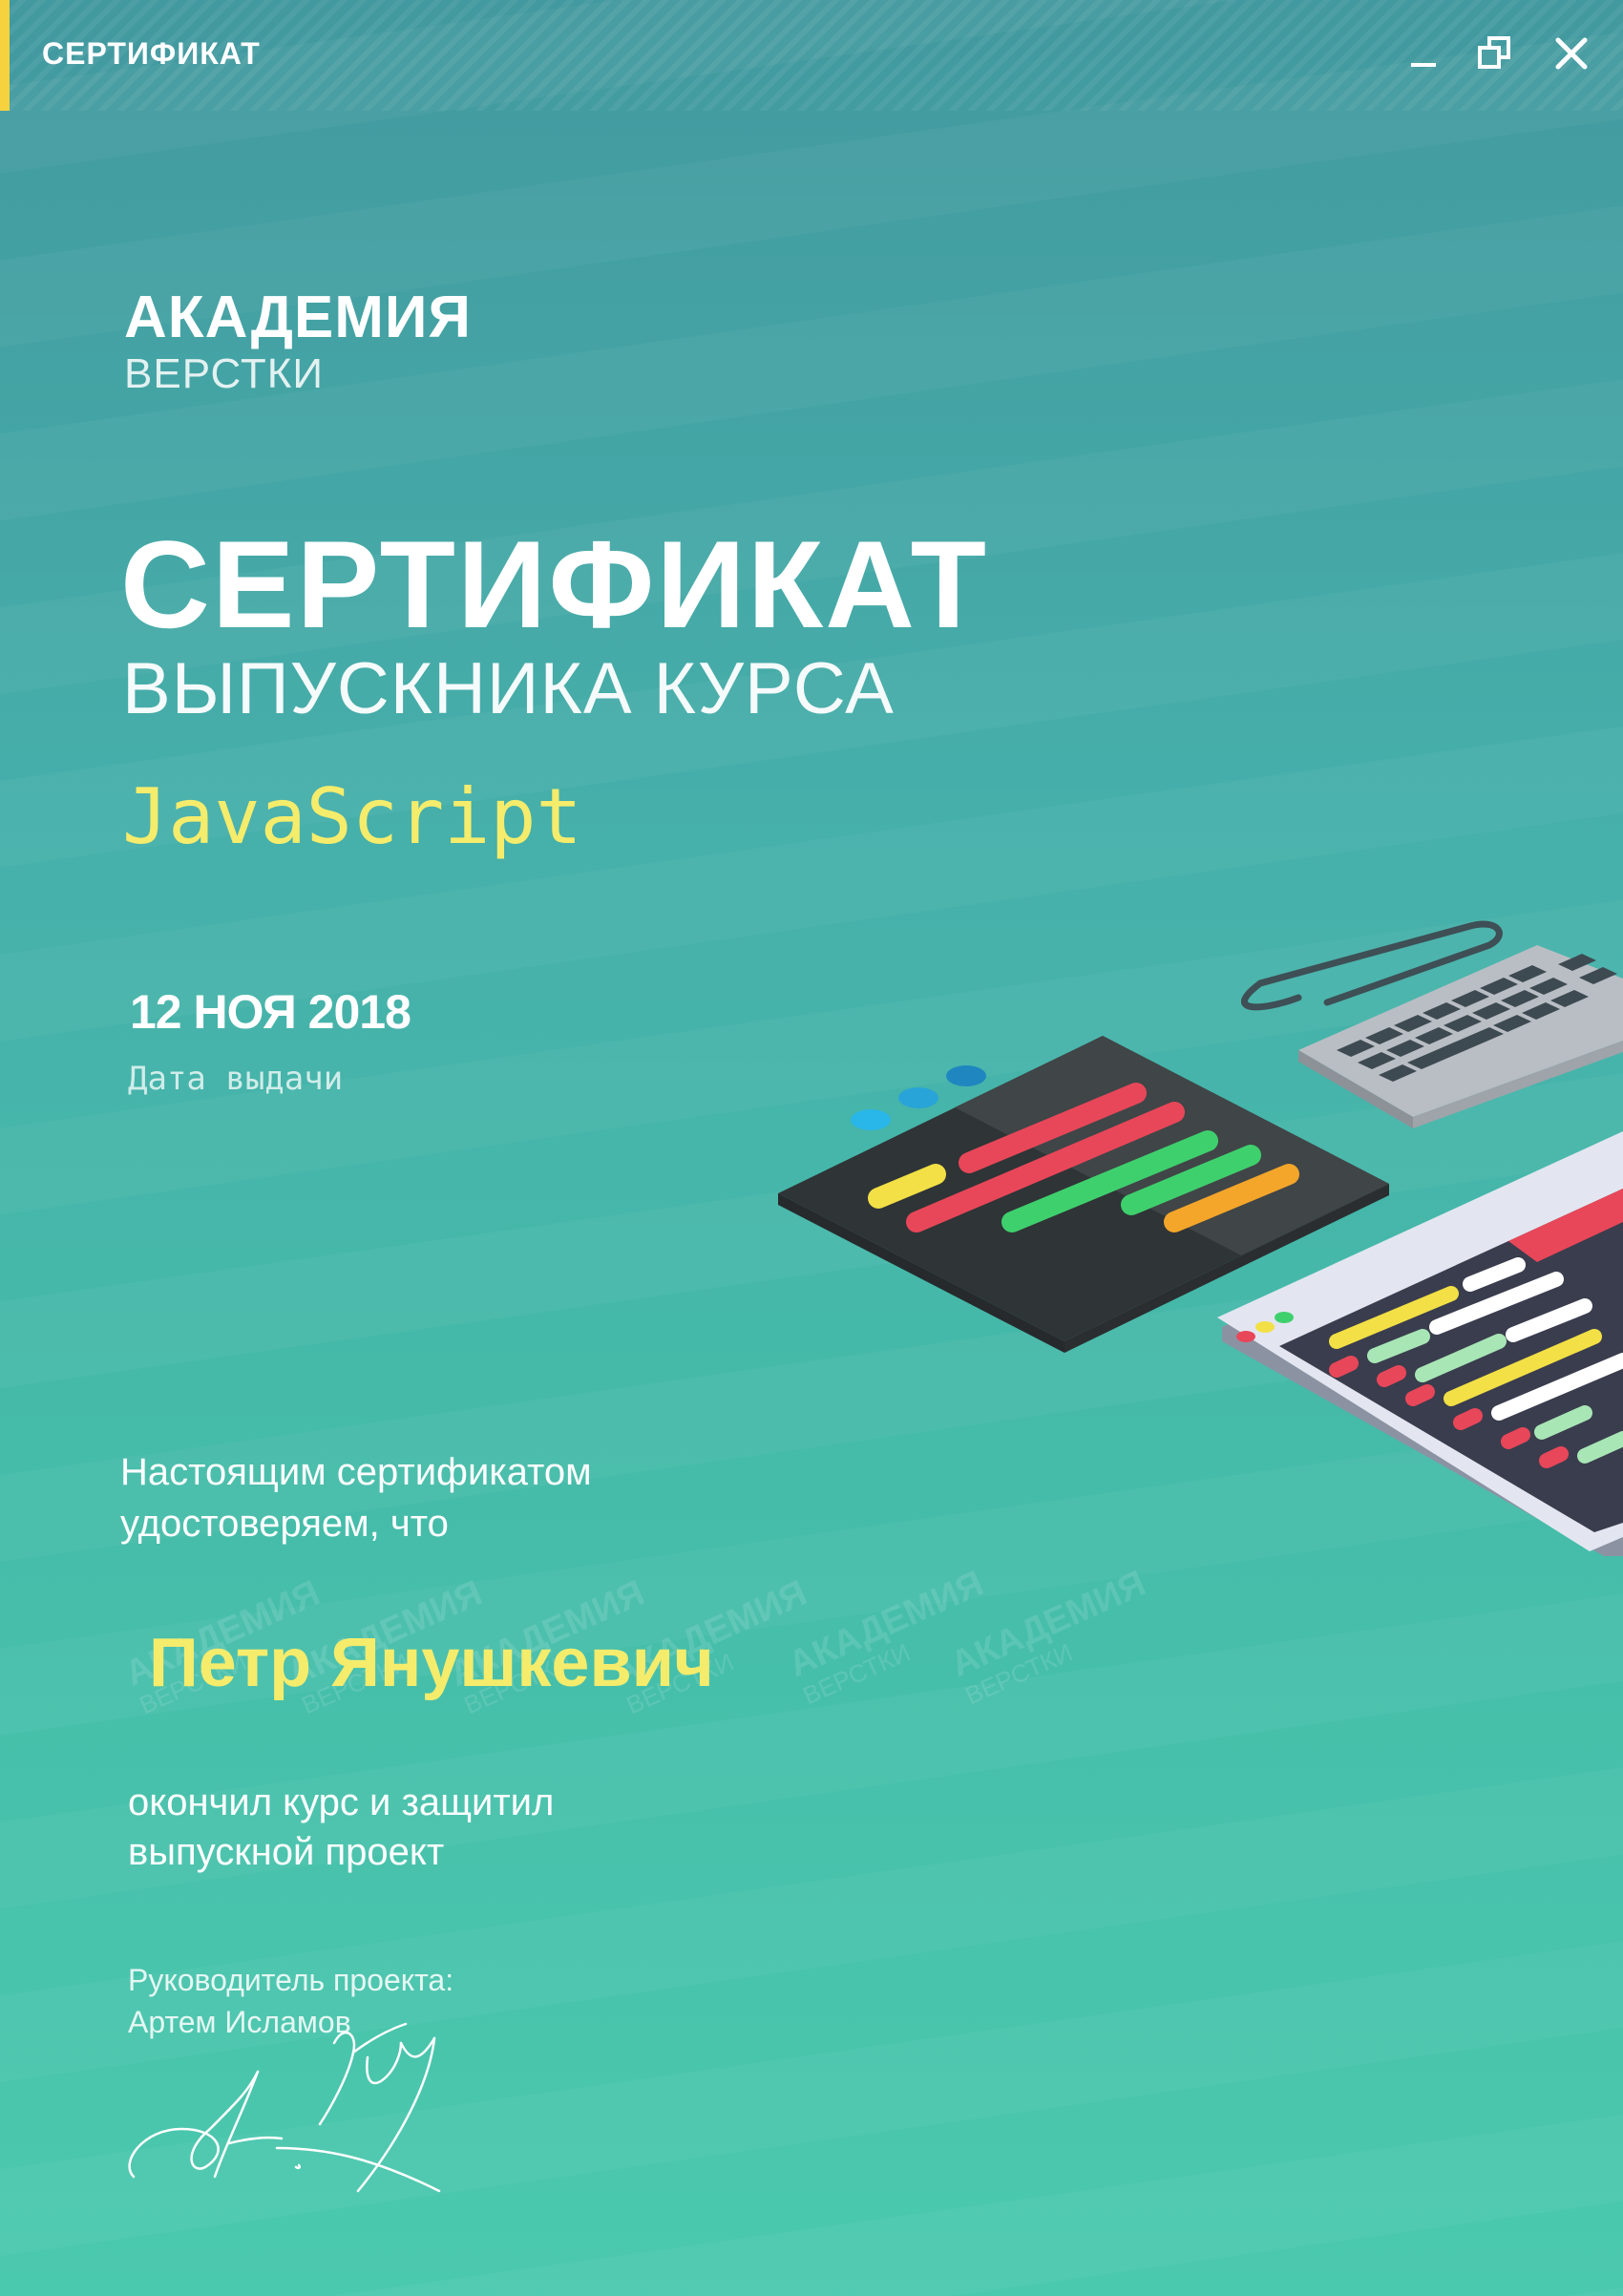 The height and width of the screenshot is (2296, 1623). What do you see at coordinates (508, 689) in the screenshot?
I see `certificate-subtitle: ВЫПУСКНИКА КУРСА` at bounding box center [508, 689].